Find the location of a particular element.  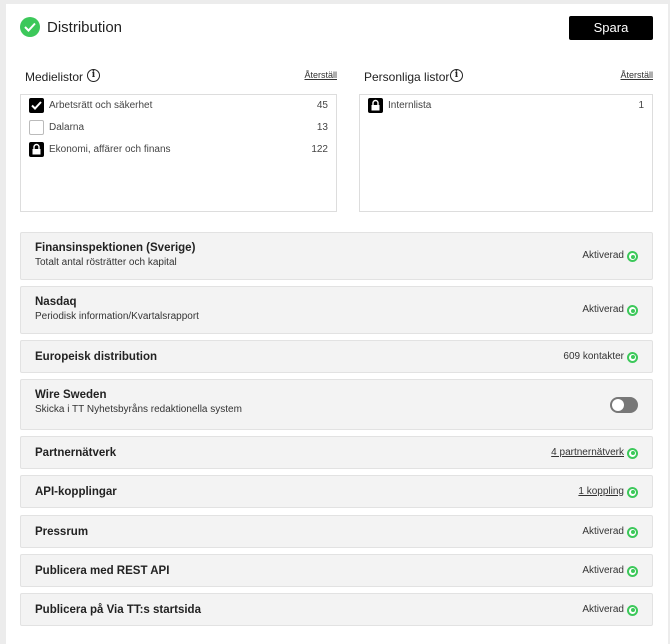

medialists-label: Medielistor is located at coordinates (54, 77).